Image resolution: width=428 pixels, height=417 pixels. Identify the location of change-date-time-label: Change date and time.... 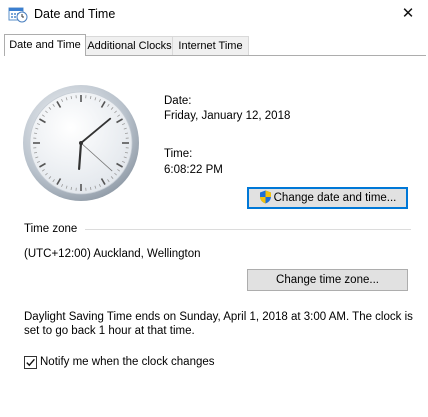
(335, 198).